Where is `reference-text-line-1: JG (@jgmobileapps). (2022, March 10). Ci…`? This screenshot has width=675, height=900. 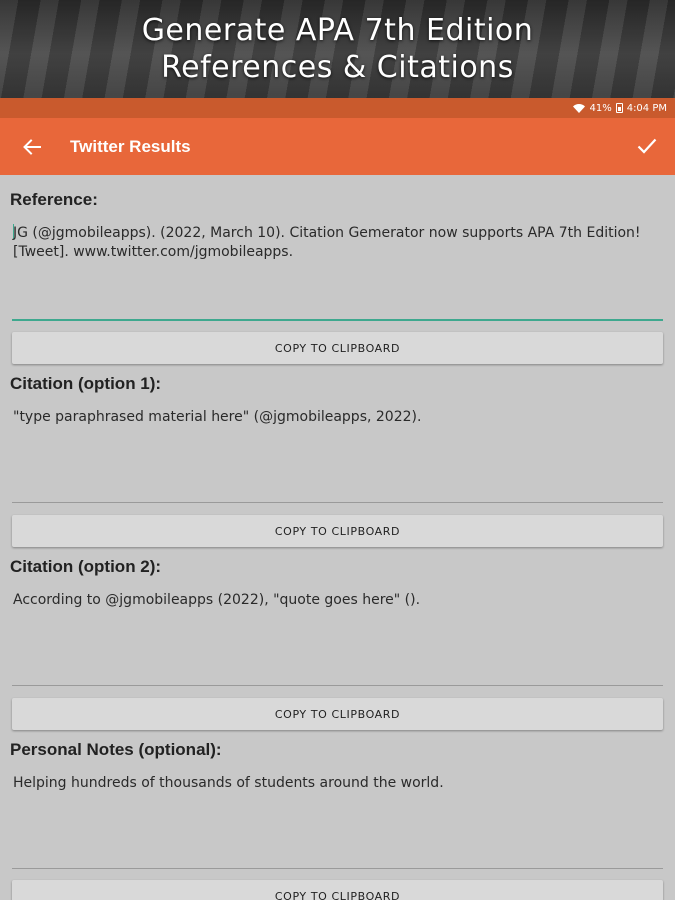 reference-text-line-1: JG (@jgmobileapps). (2022, March 10). Ci… is located at coordinates (327, 232).